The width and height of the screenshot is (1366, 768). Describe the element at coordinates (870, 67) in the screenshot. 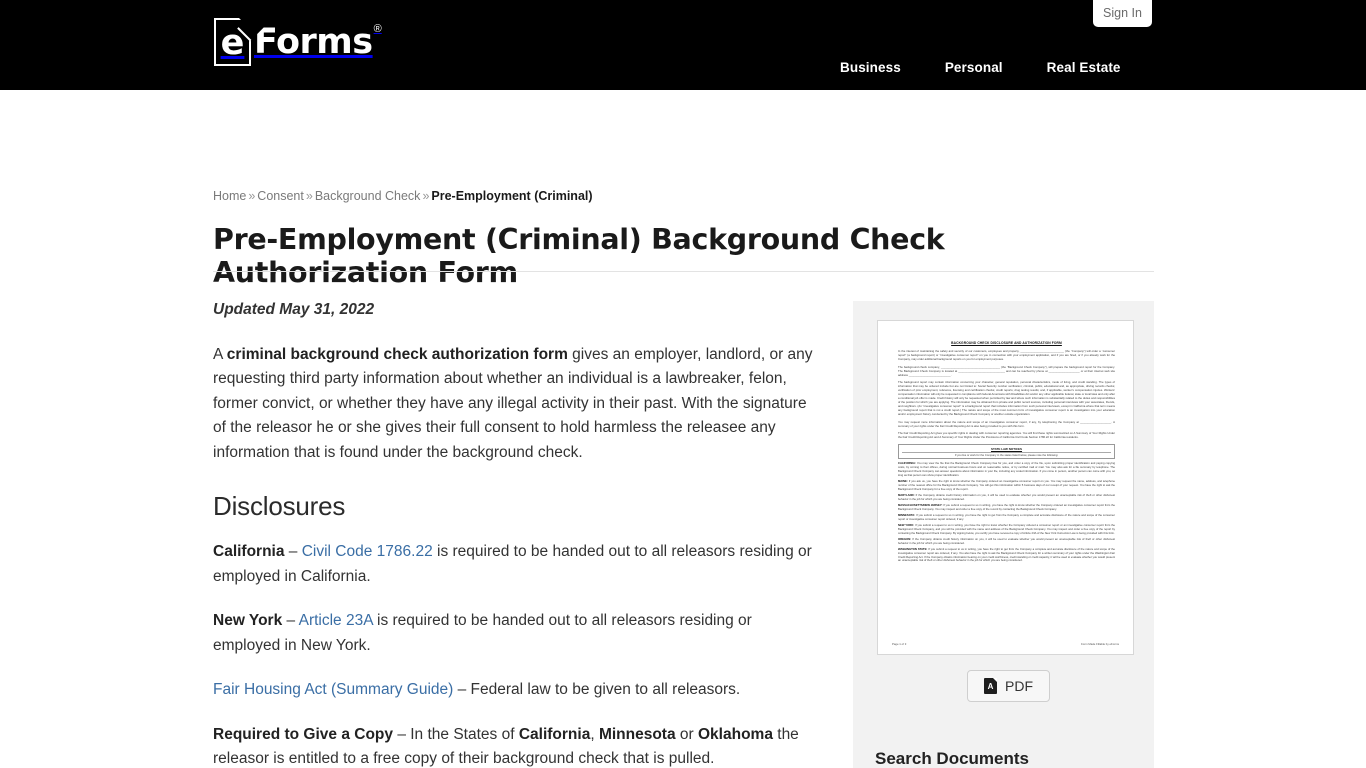

I see `nav-item-business: Business` at that location.